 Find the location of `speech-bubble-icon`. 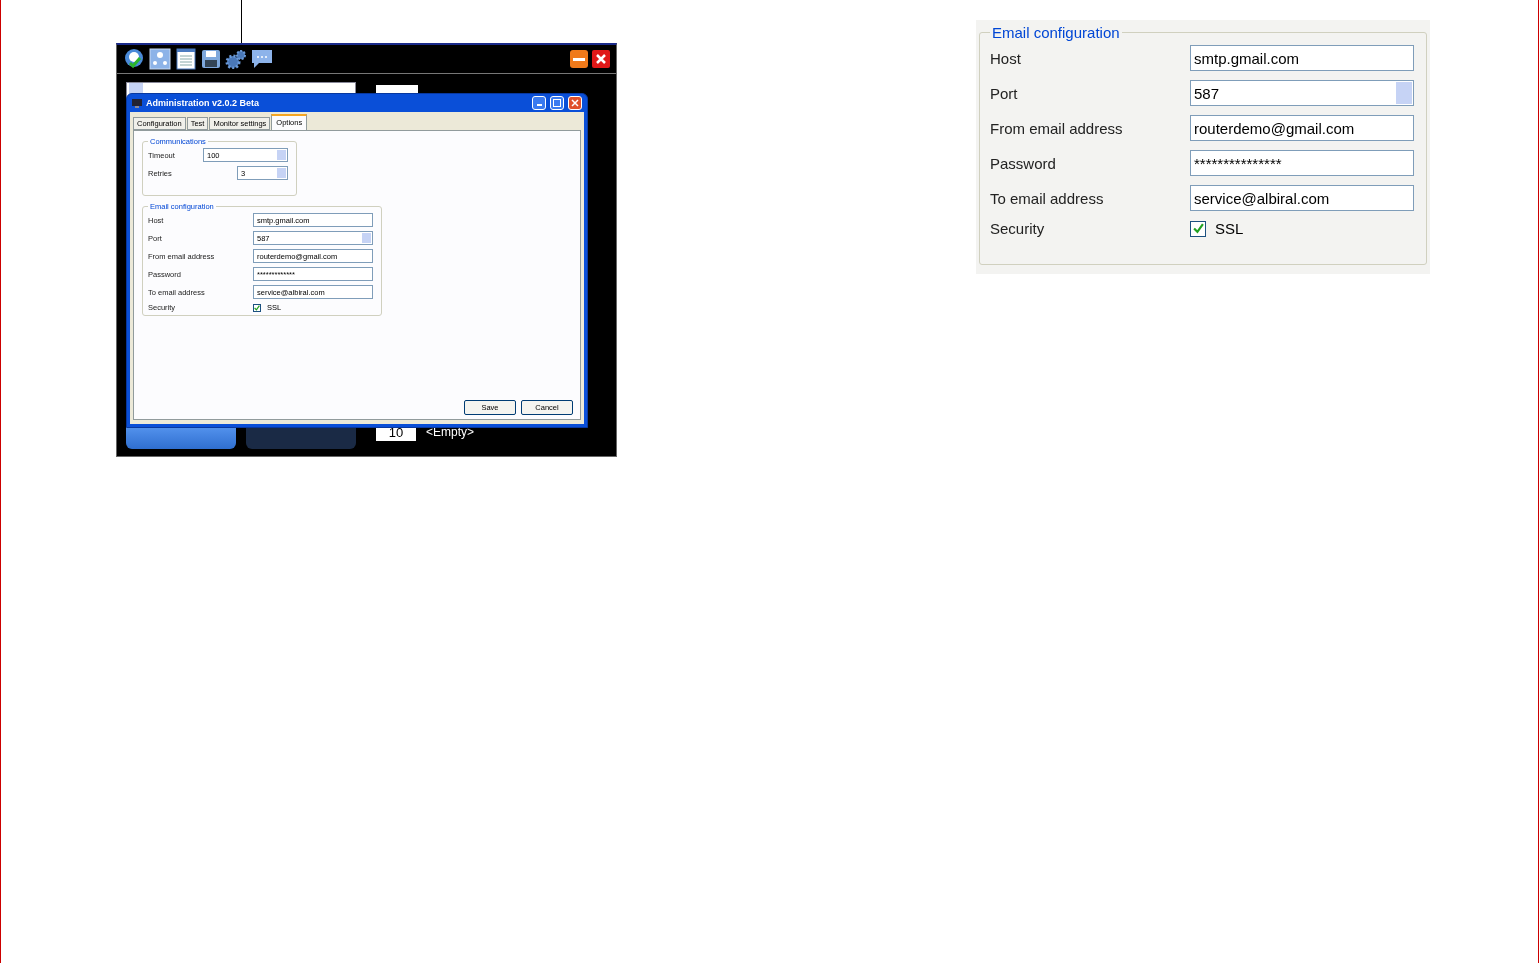

speech-bubble-icon is located at coordinates (262, 59).